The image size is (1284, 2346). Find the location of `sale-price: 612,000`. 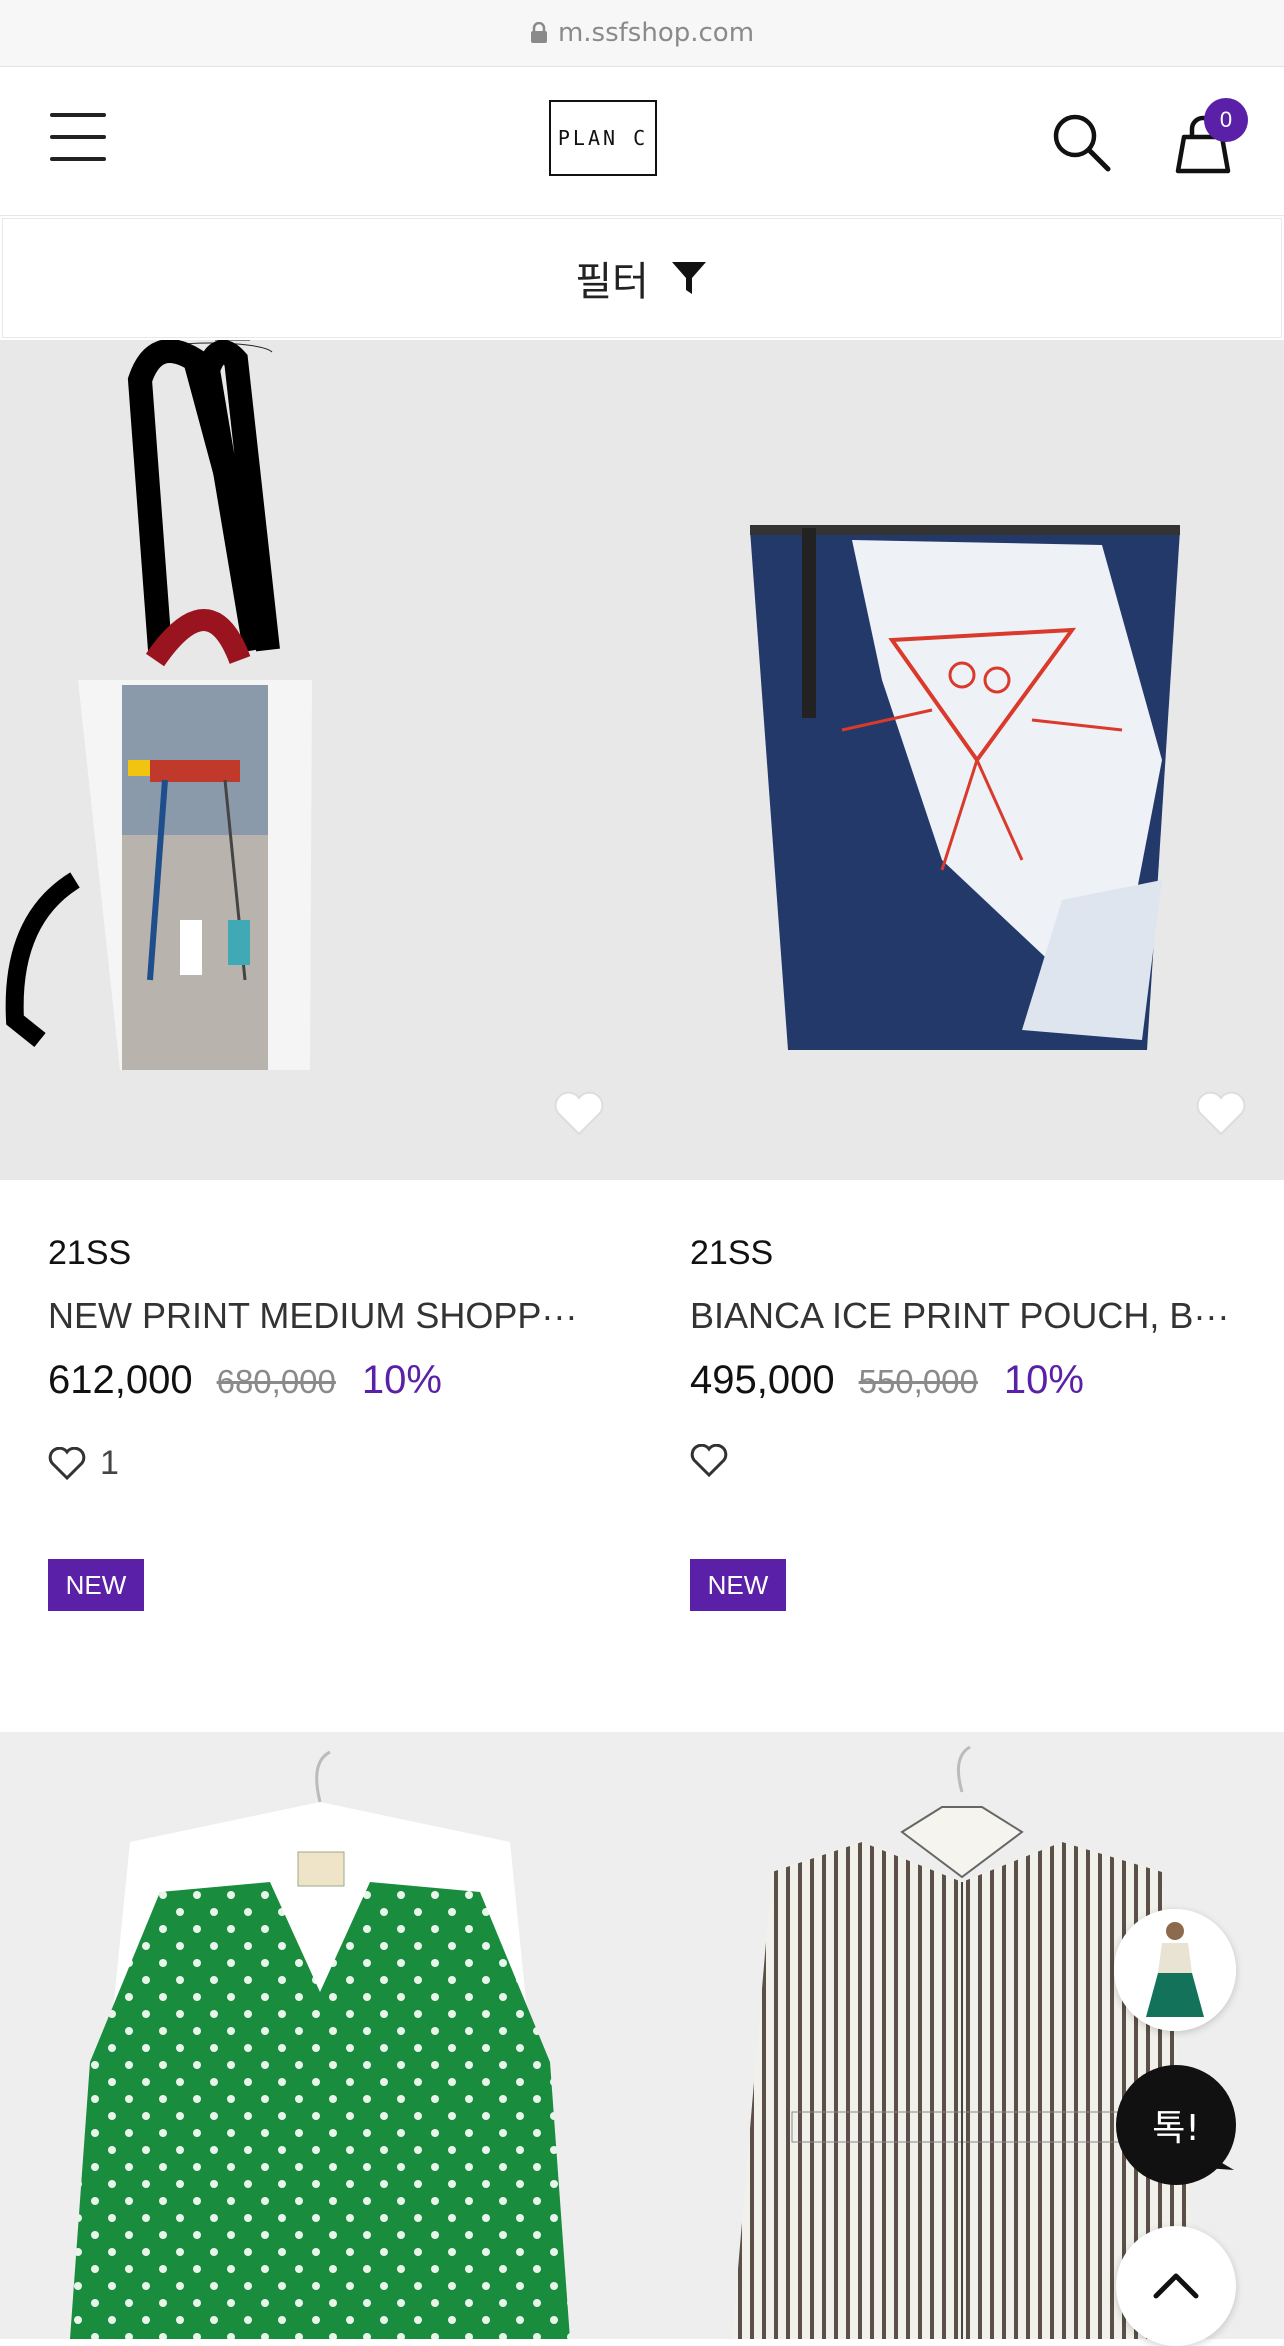

sale-price: 612,000 is located at coordinates (120, 1380).